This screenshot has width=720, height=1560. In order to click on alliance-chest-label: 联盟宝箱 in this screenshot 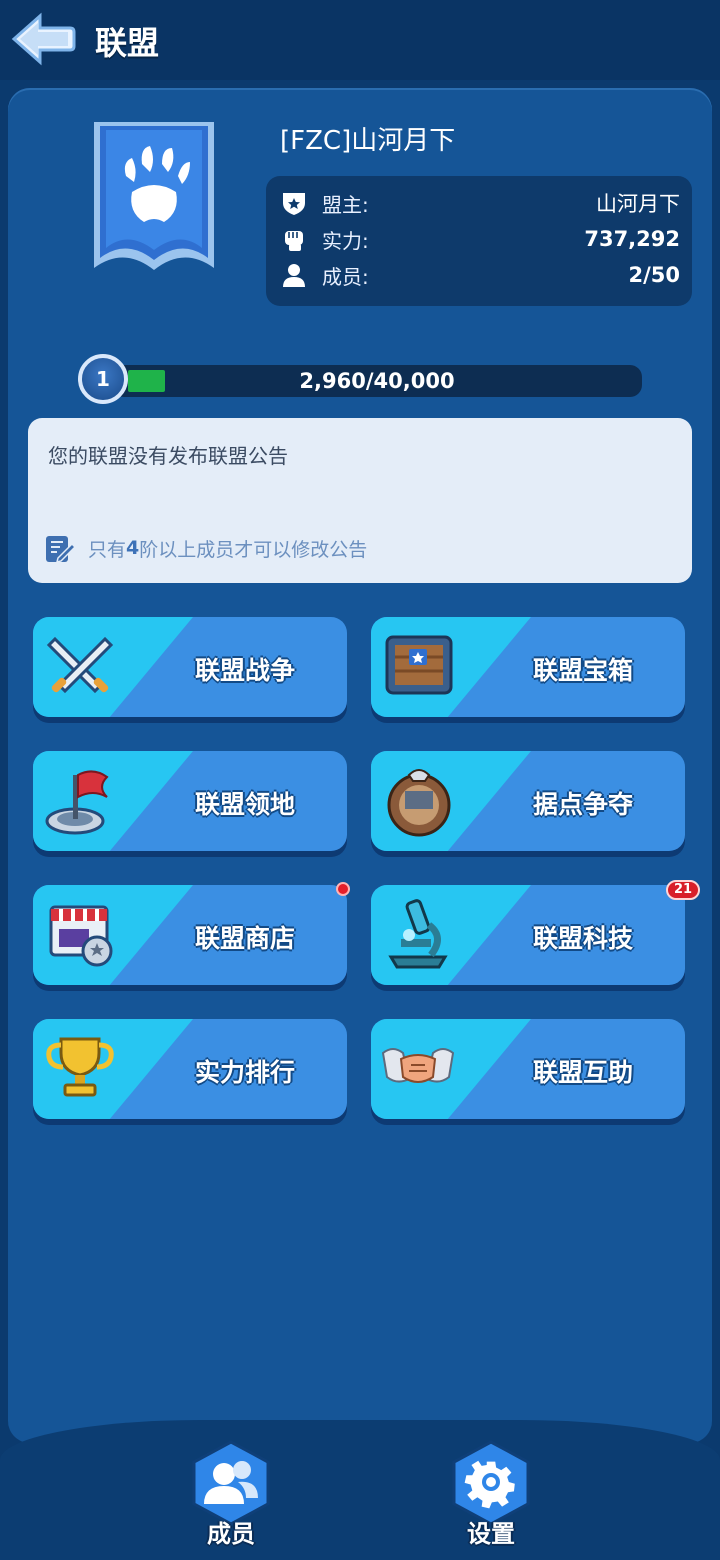, I will do `click(582, 670)`.